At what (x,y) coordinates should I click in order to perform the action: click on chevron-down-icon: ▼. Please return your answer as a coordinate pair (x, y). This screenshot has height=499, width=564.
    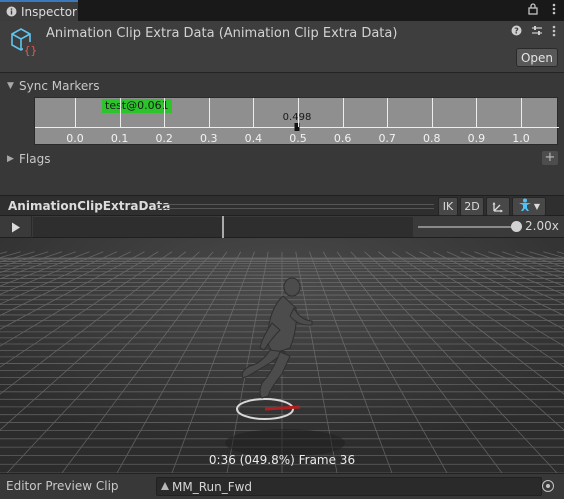
    Looking at the image, I should click on (537, 206).